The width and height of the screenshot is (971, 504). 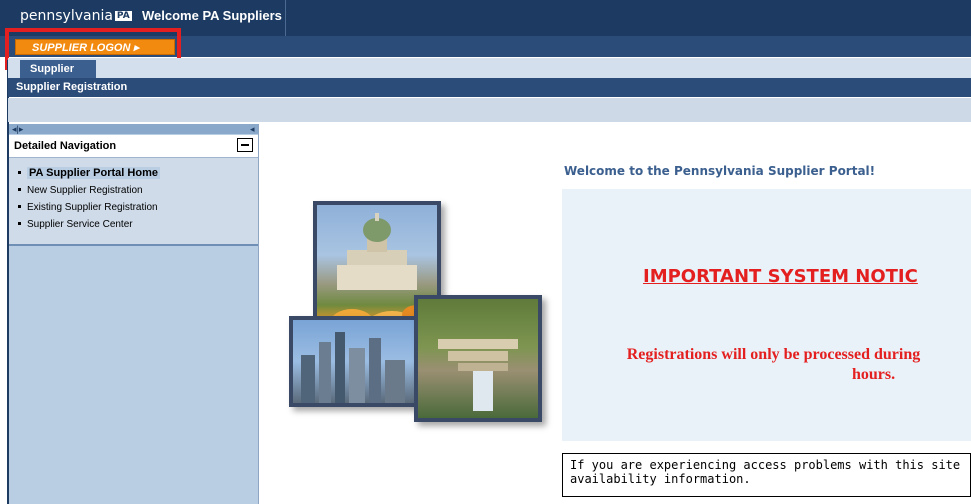 I want to click on toolbar-spacer, so click(x=489, y=110).